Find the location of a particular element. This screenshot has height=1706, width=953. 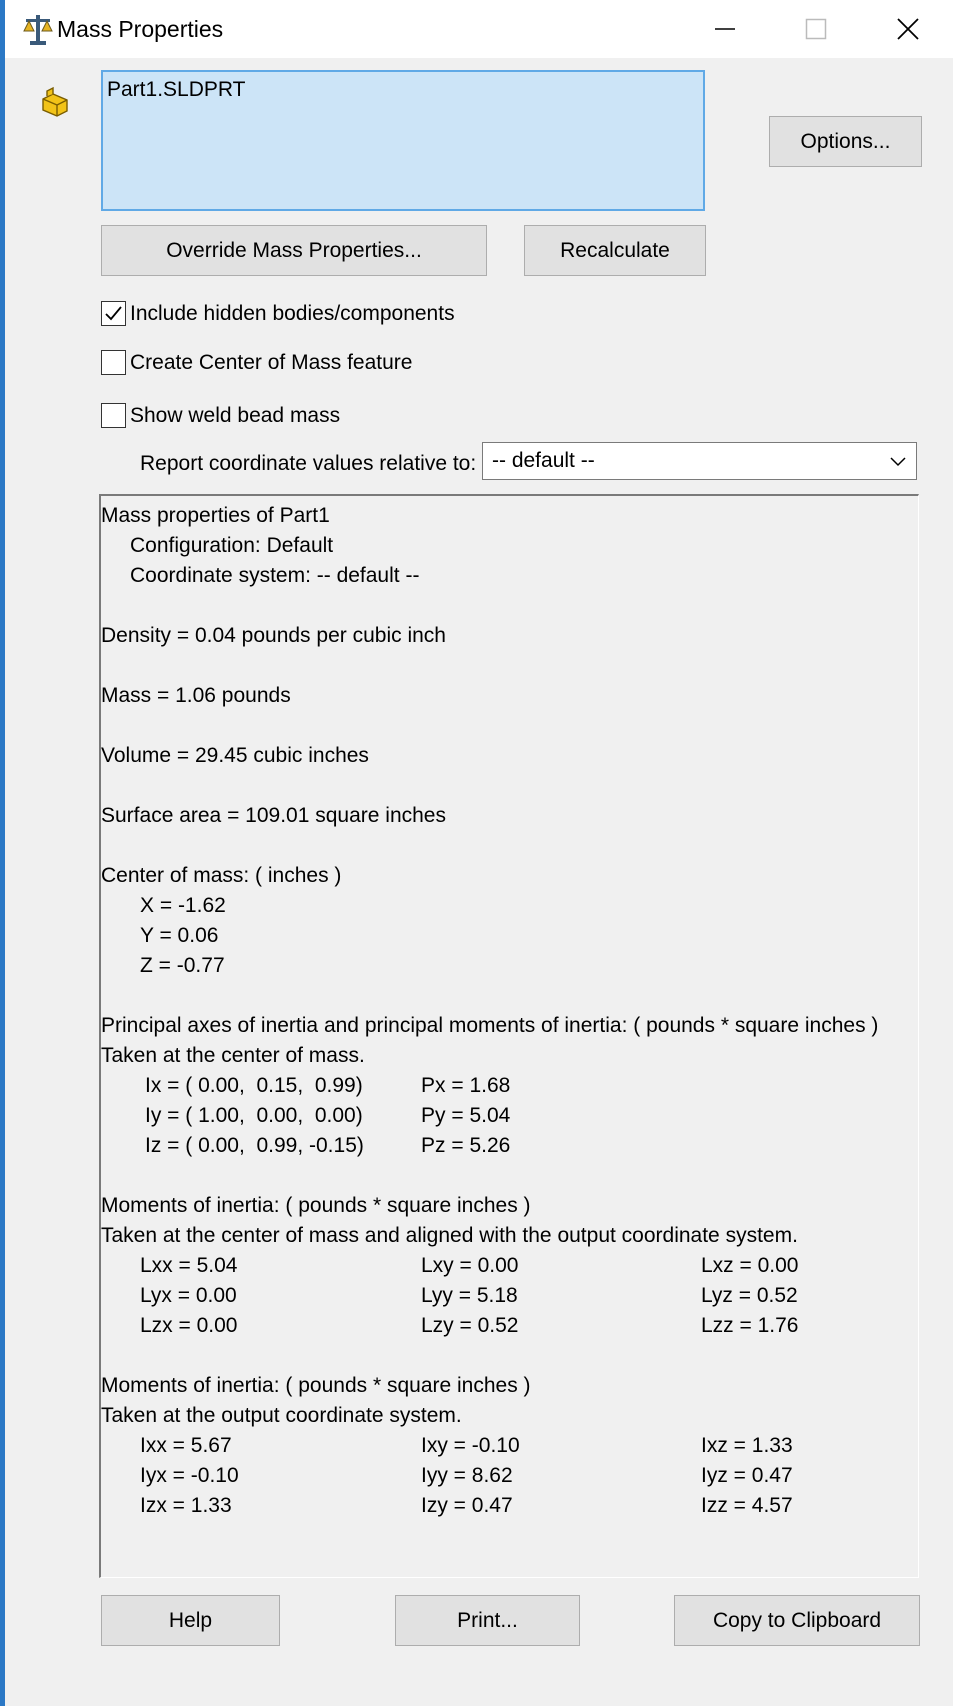

moi-com-cell: Lyz = 0.52 is located at coordinates (749, 1295).